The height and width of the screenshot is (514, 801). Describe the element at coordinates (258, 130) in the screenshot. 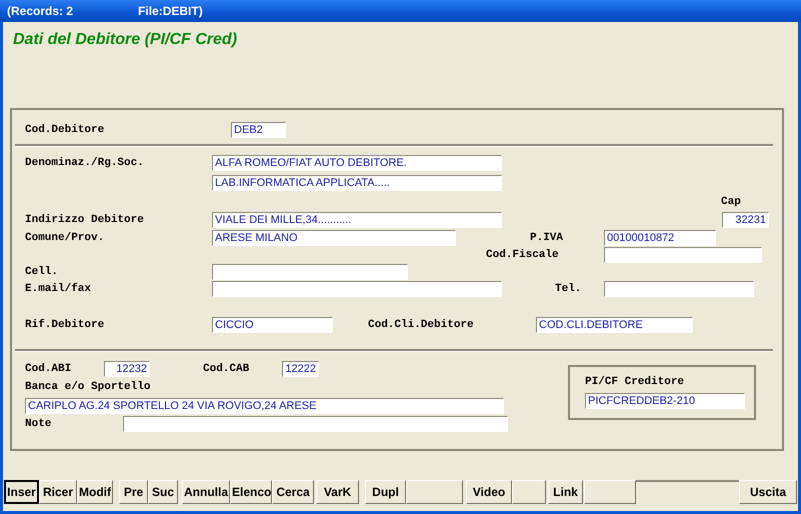

I see `input-field: DEB2` at that location.